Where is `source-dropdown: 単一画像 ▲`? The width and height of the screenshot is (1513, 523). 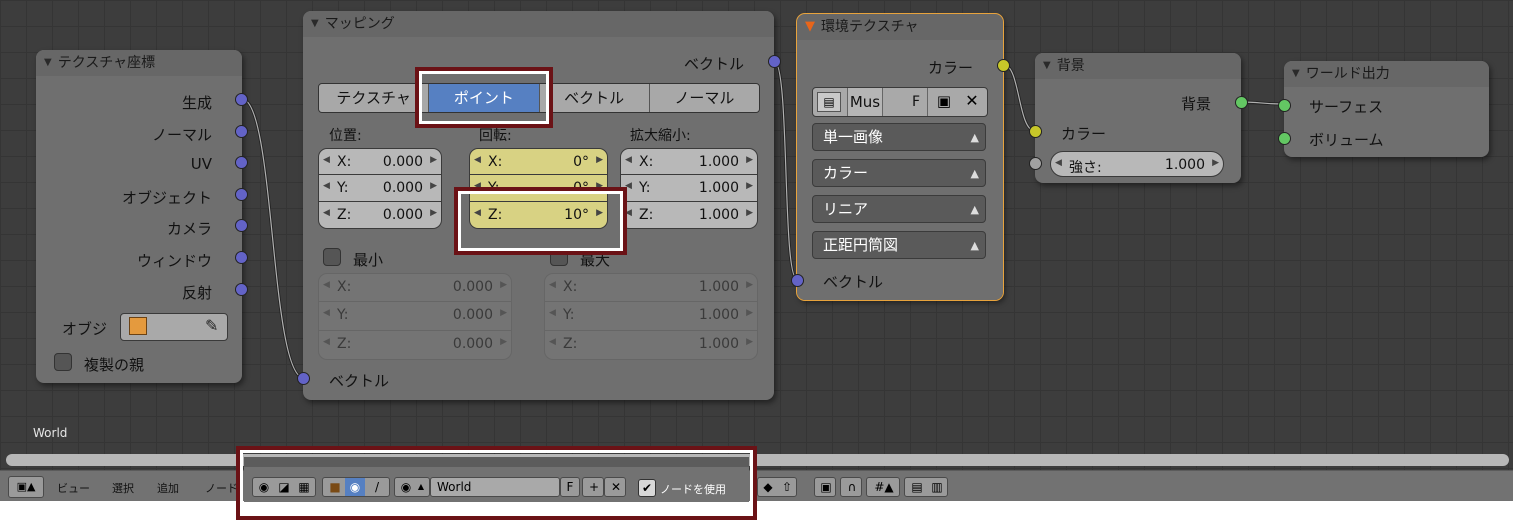 source-dropdown: 単一画像 ▲ is located at coordinates (899, 137).